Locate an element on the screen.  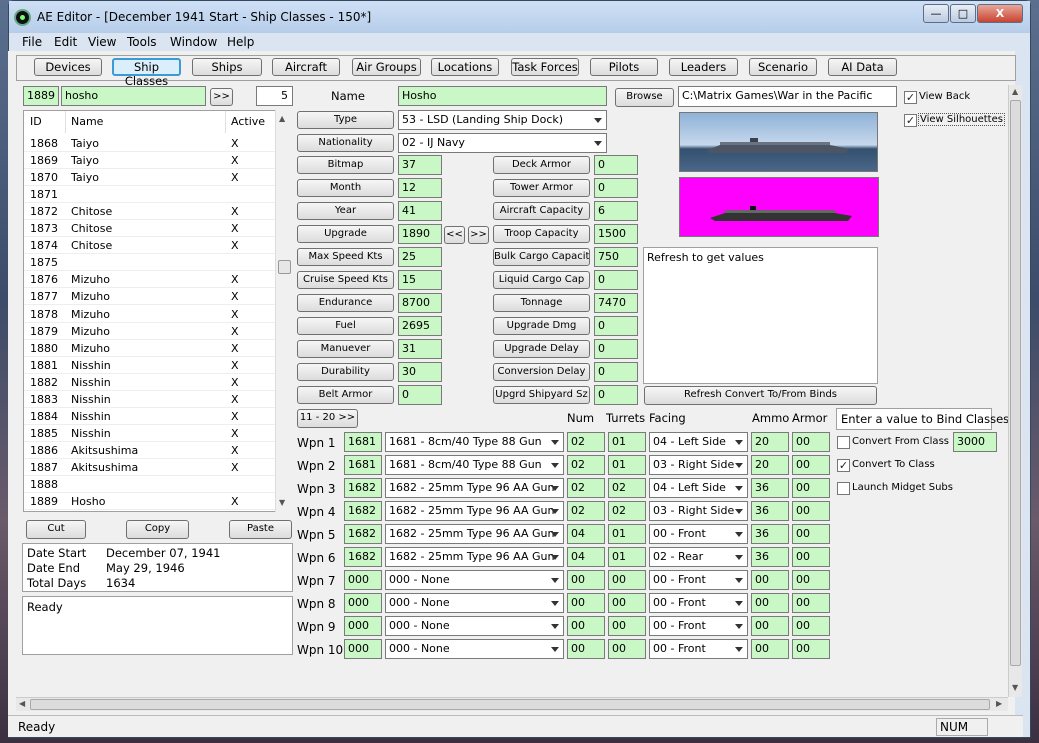
list-row: 1877 Mizuho X is located at coordinates (150, 297).